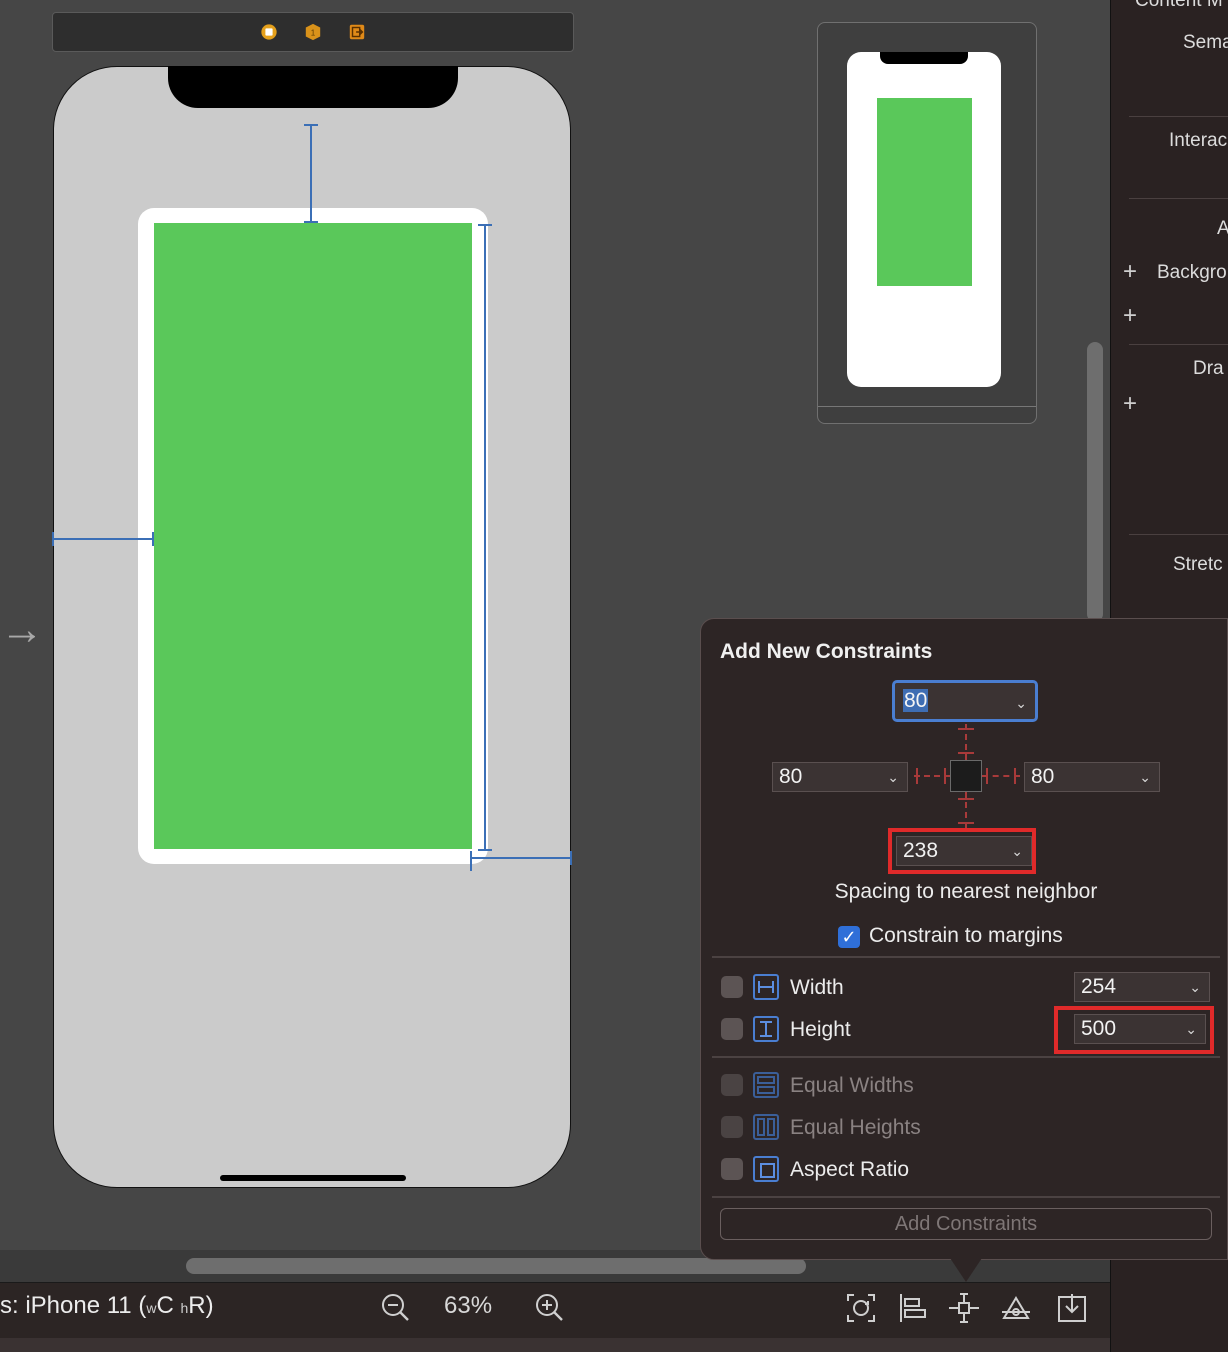 The height and width of the screenshot is (1352, 1228). Describe the element at coordinates (311, 222) in the screenshot. I see `top-constraint-cap-bottom` at that location.